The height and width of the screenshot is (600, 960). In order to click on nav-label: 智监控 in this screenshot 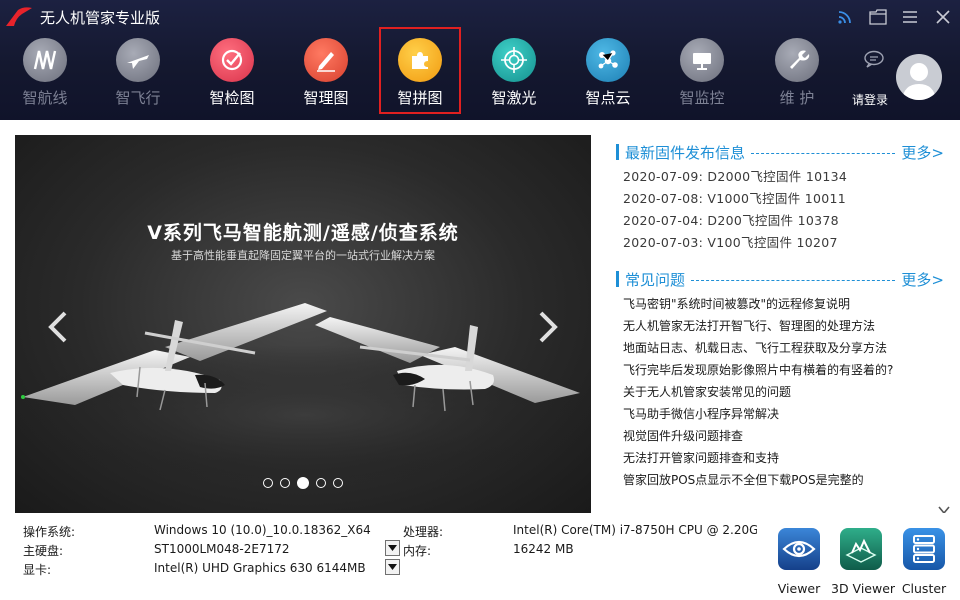, I will do `click(702, 98)`.